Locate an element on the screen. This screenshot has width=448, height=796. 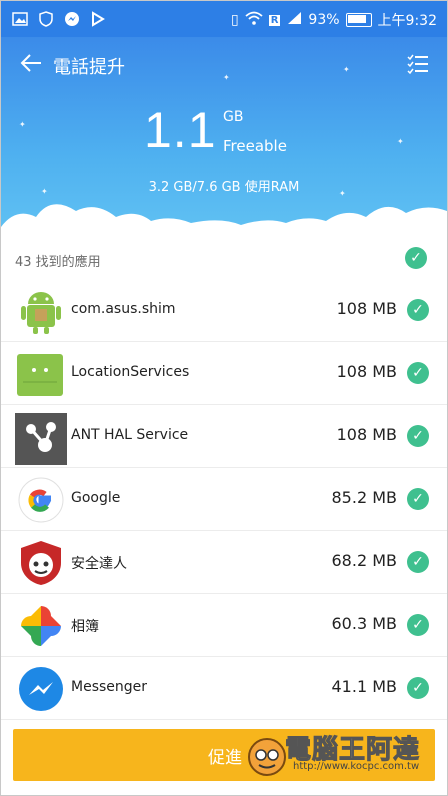
battery-percent: 93% is located at coordinates (324, 20).